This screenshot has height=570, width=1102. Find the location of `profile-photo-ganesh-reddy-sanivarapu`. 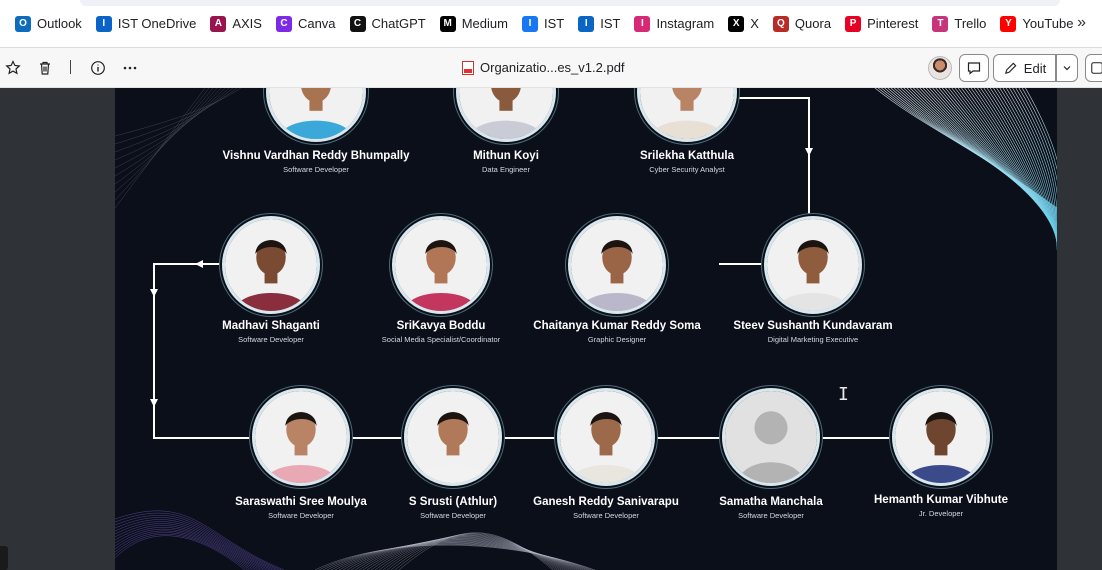

profile-photo-ganesh-reddy-sanivarapu is located at coordinates (606, 437).